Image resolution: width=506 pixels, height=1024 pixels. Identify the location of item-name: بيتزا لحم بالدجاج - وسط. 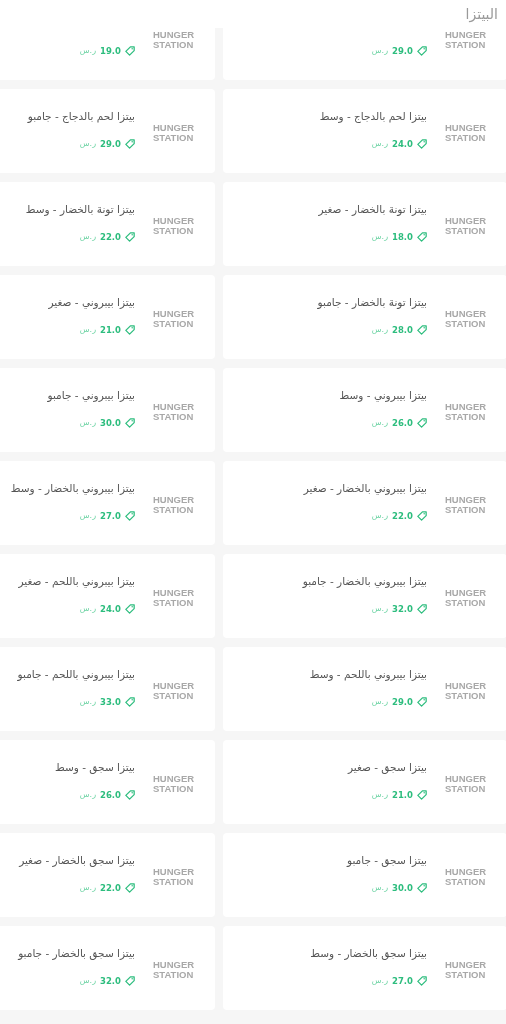
(373, 117).